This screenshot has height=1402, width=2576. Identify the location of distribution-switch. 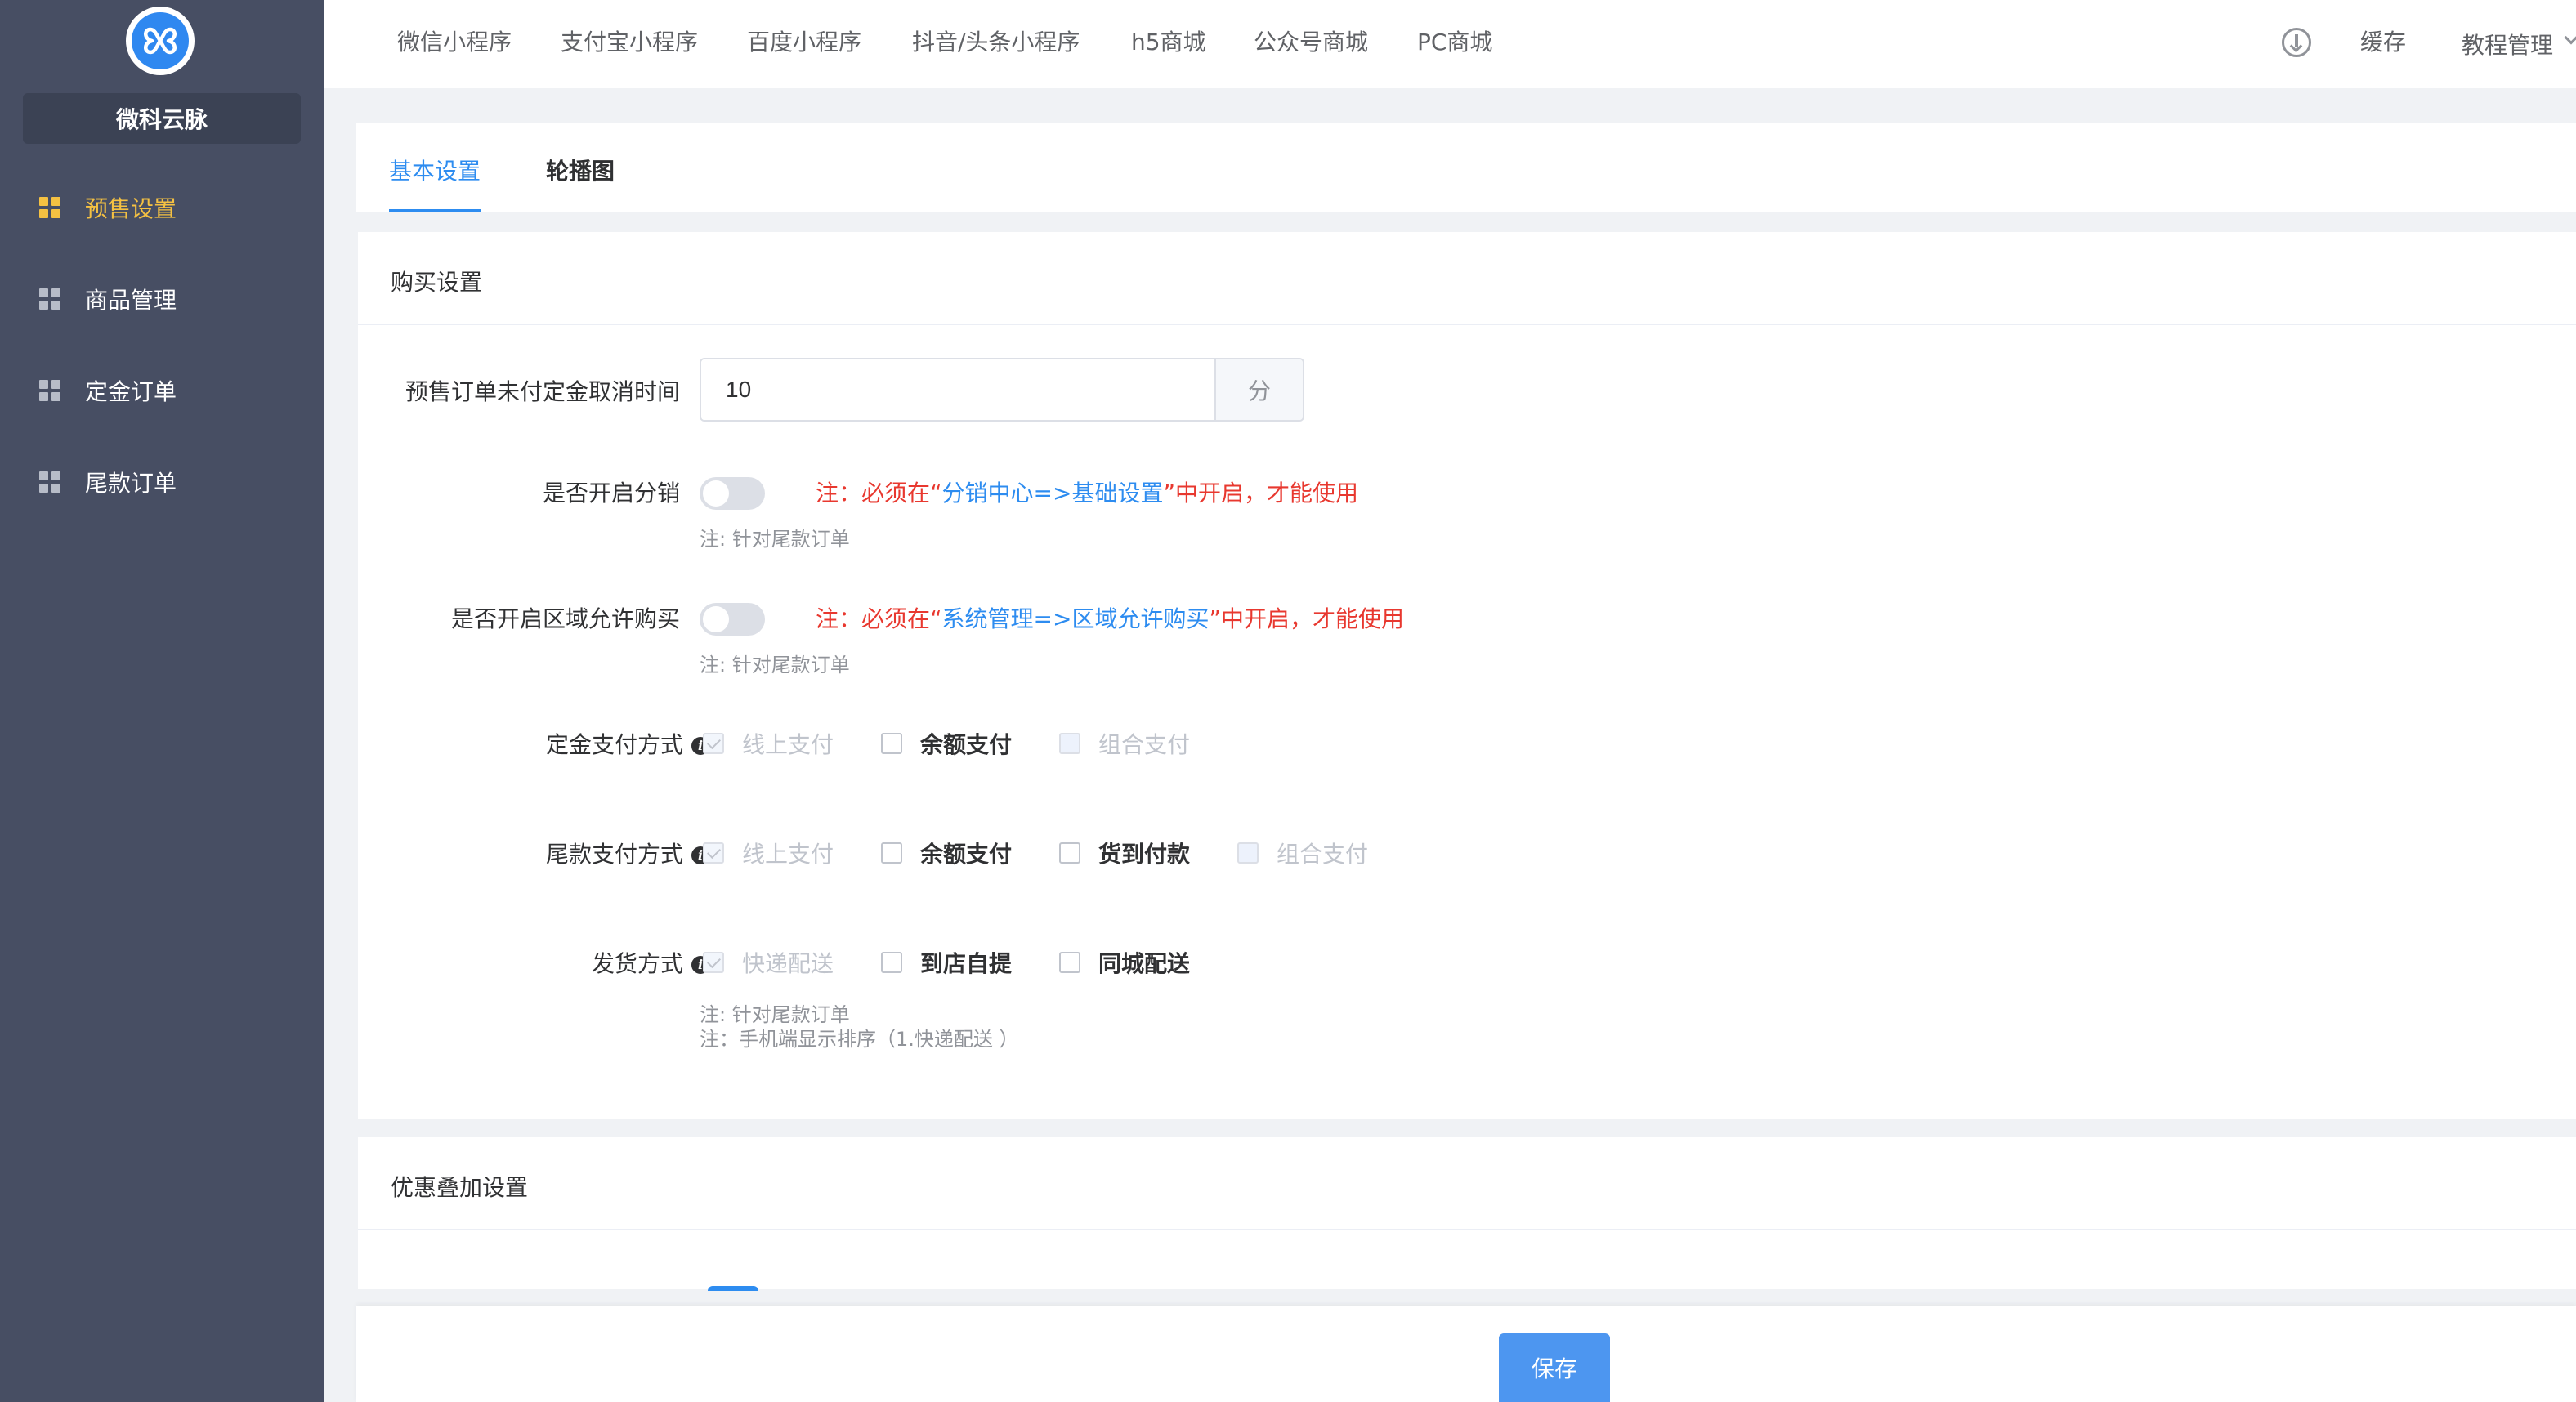
(732, 493).